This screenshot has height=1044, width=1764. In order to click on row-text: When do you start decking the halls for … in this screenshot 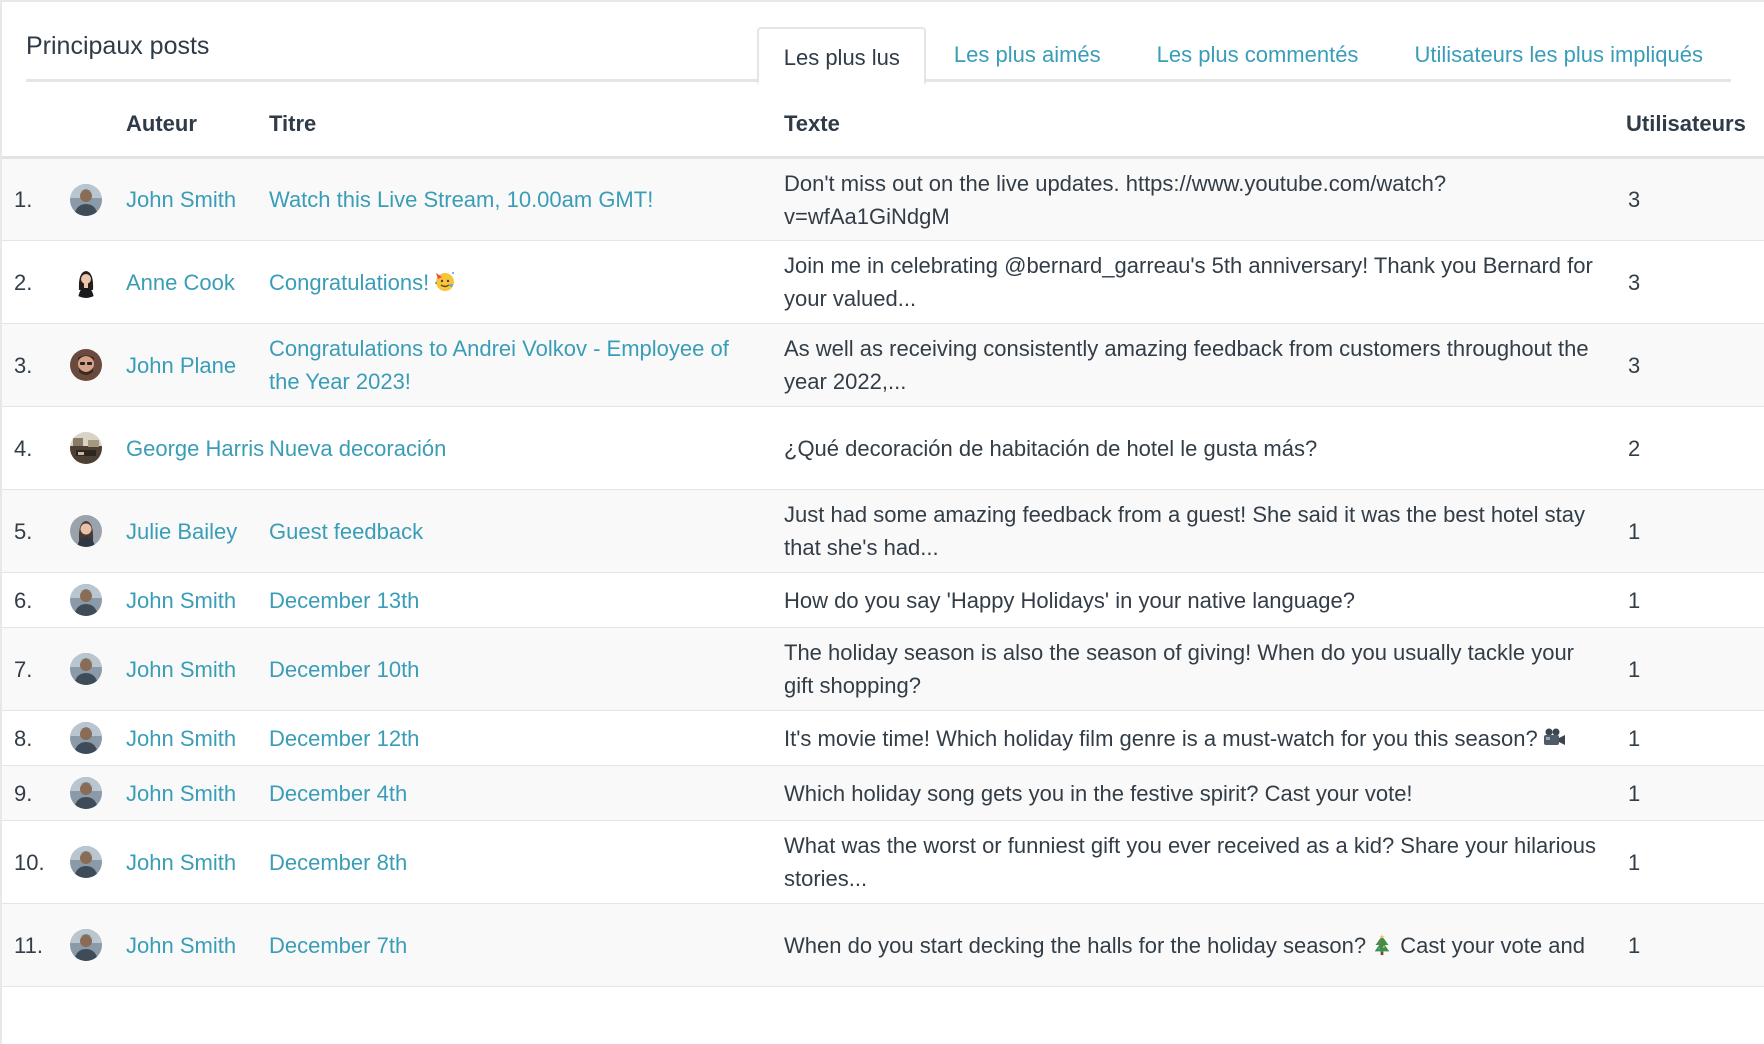, I will do `click(1205, 945)`.